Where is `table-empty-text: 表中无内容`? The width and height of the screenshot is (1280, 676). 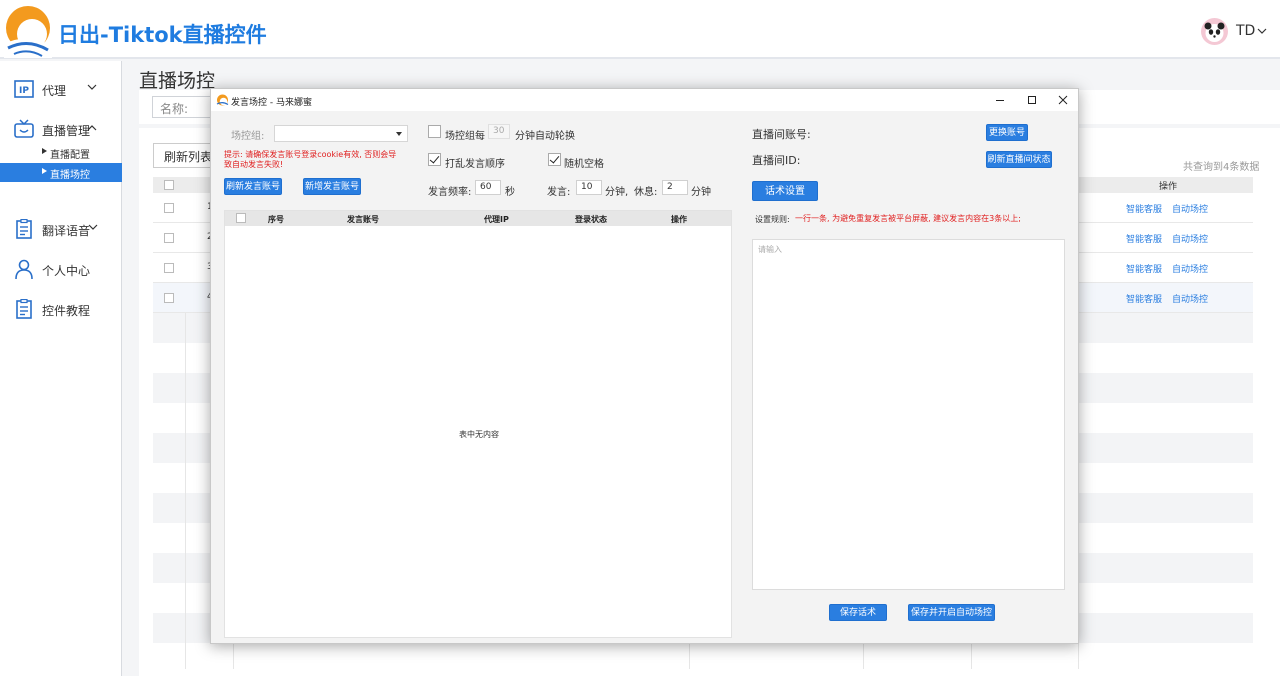 table-empty-text: 表中无内容 is located at coordinates (479, 434).